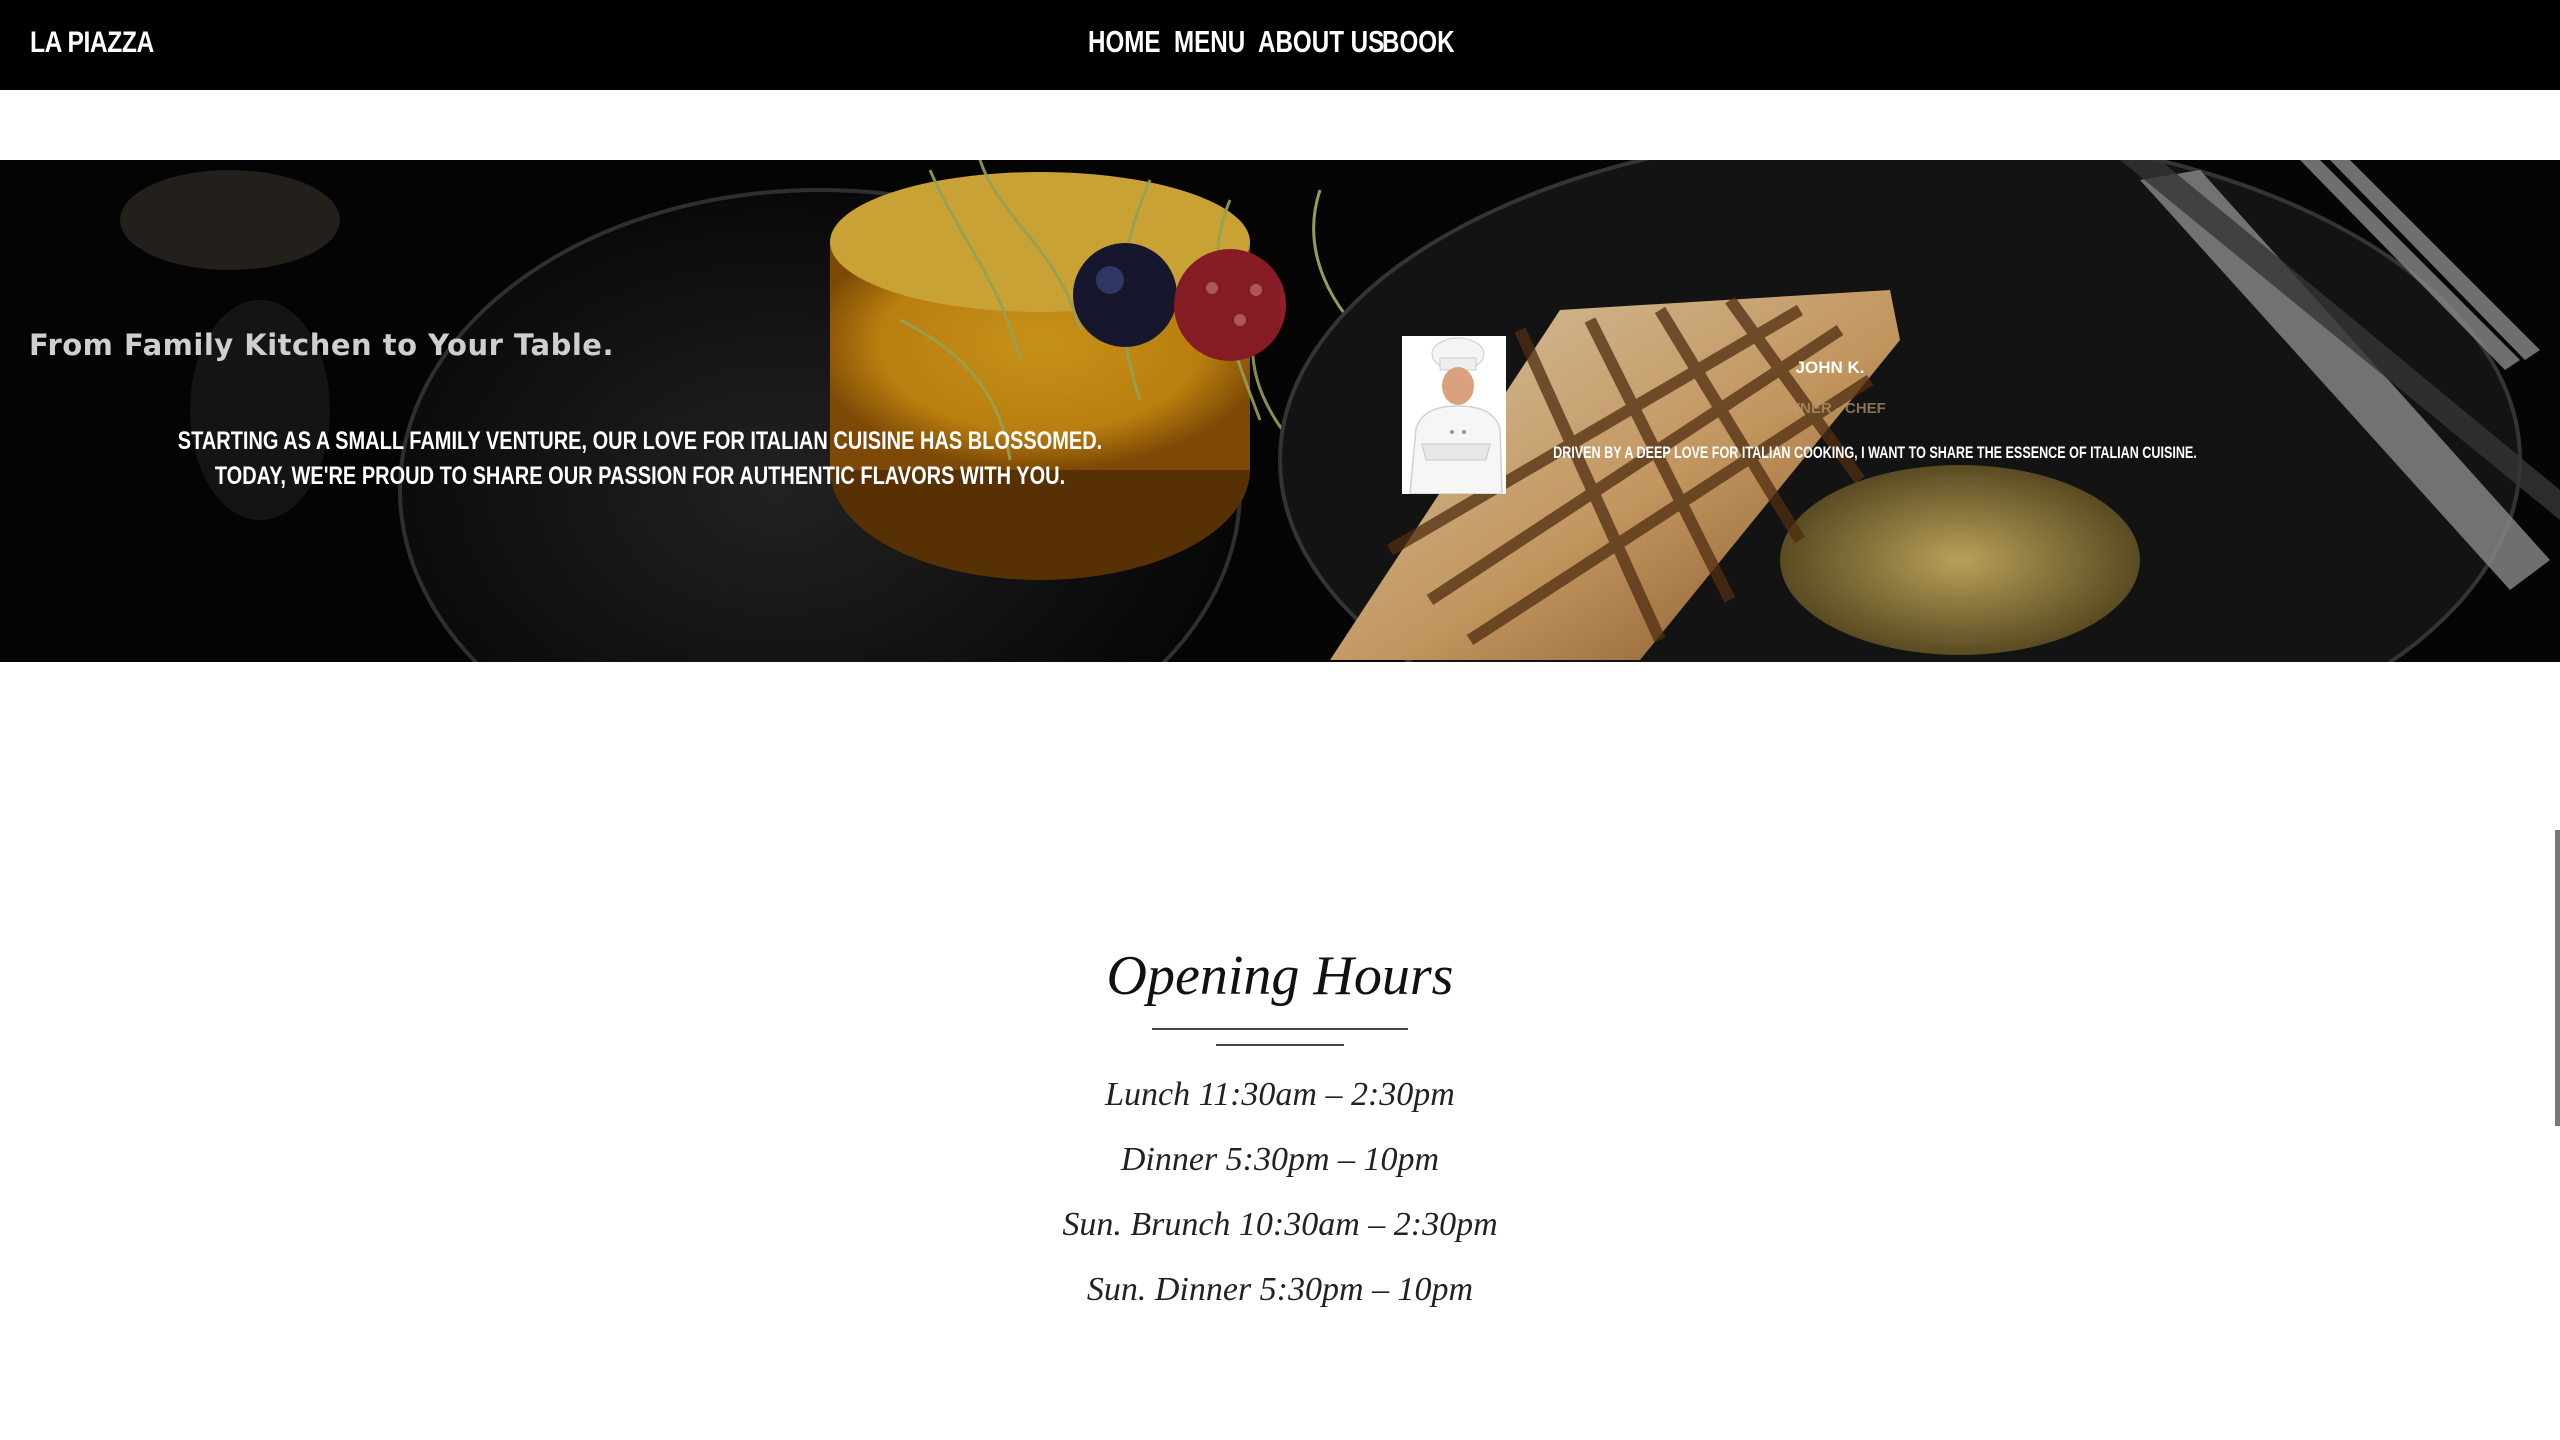 The image size is (2560, 1440). Describe the element at coordinates (1830, 408) in the screenshot. I see `chef-role: OWNER - CHEF` at that location.